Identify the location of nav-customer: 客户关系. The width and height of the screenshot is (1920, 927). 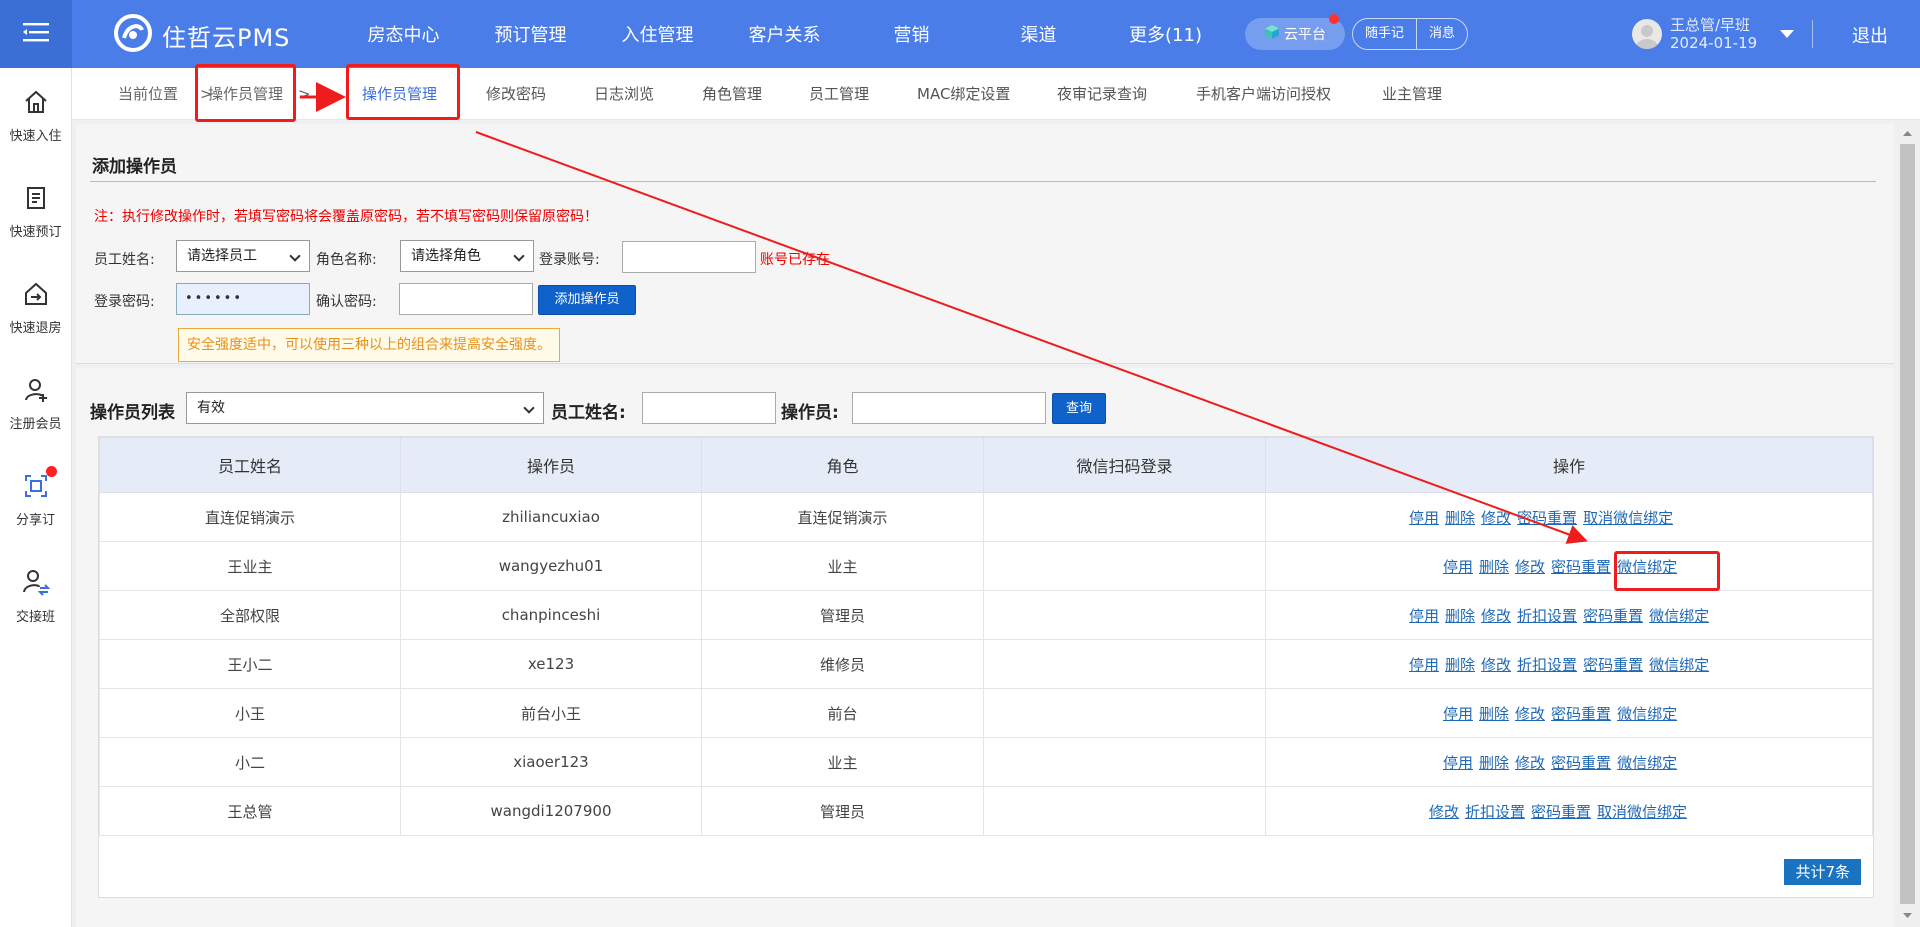
(784, 34).